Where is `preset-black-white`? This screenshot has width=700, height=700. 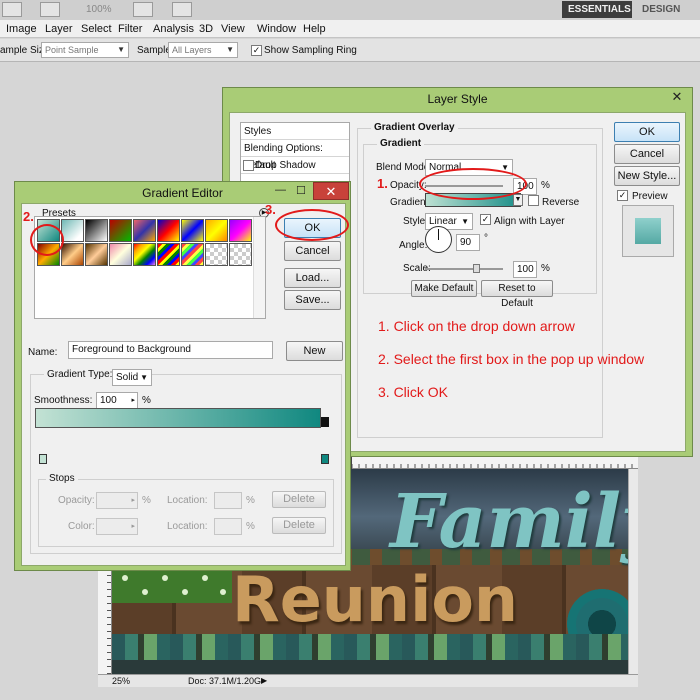 preset-black-white is located at coordinates (96, 230).